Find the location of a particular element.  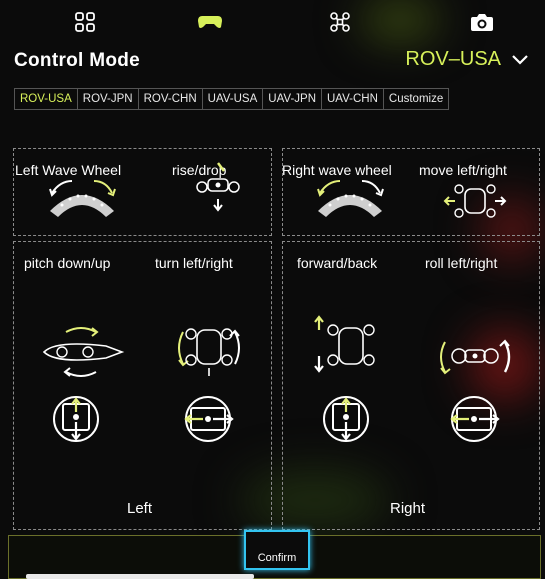

tab-uav-chn: UAV-CHN is located at coordinates (353, 99).